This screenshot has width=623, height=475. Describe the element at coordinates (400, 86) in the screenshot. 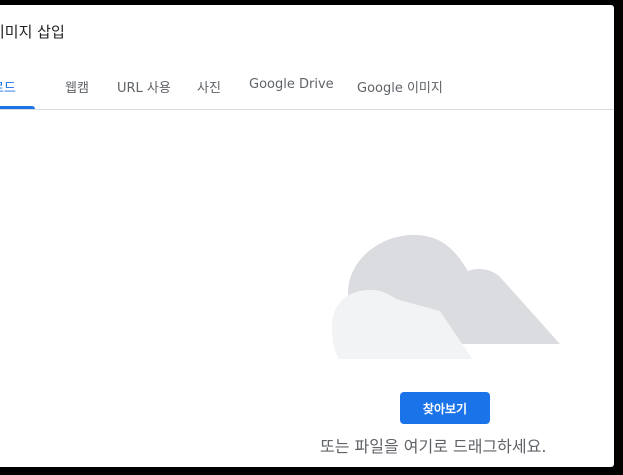

I see `tab-google-images: Google 이미지` at that location.